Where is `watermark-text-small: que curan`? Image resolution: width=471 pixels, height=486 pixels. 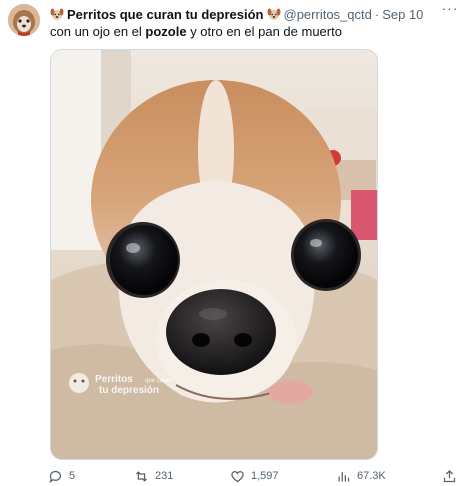 watermark-text-small: que curan is located at coordinates (158, 381).